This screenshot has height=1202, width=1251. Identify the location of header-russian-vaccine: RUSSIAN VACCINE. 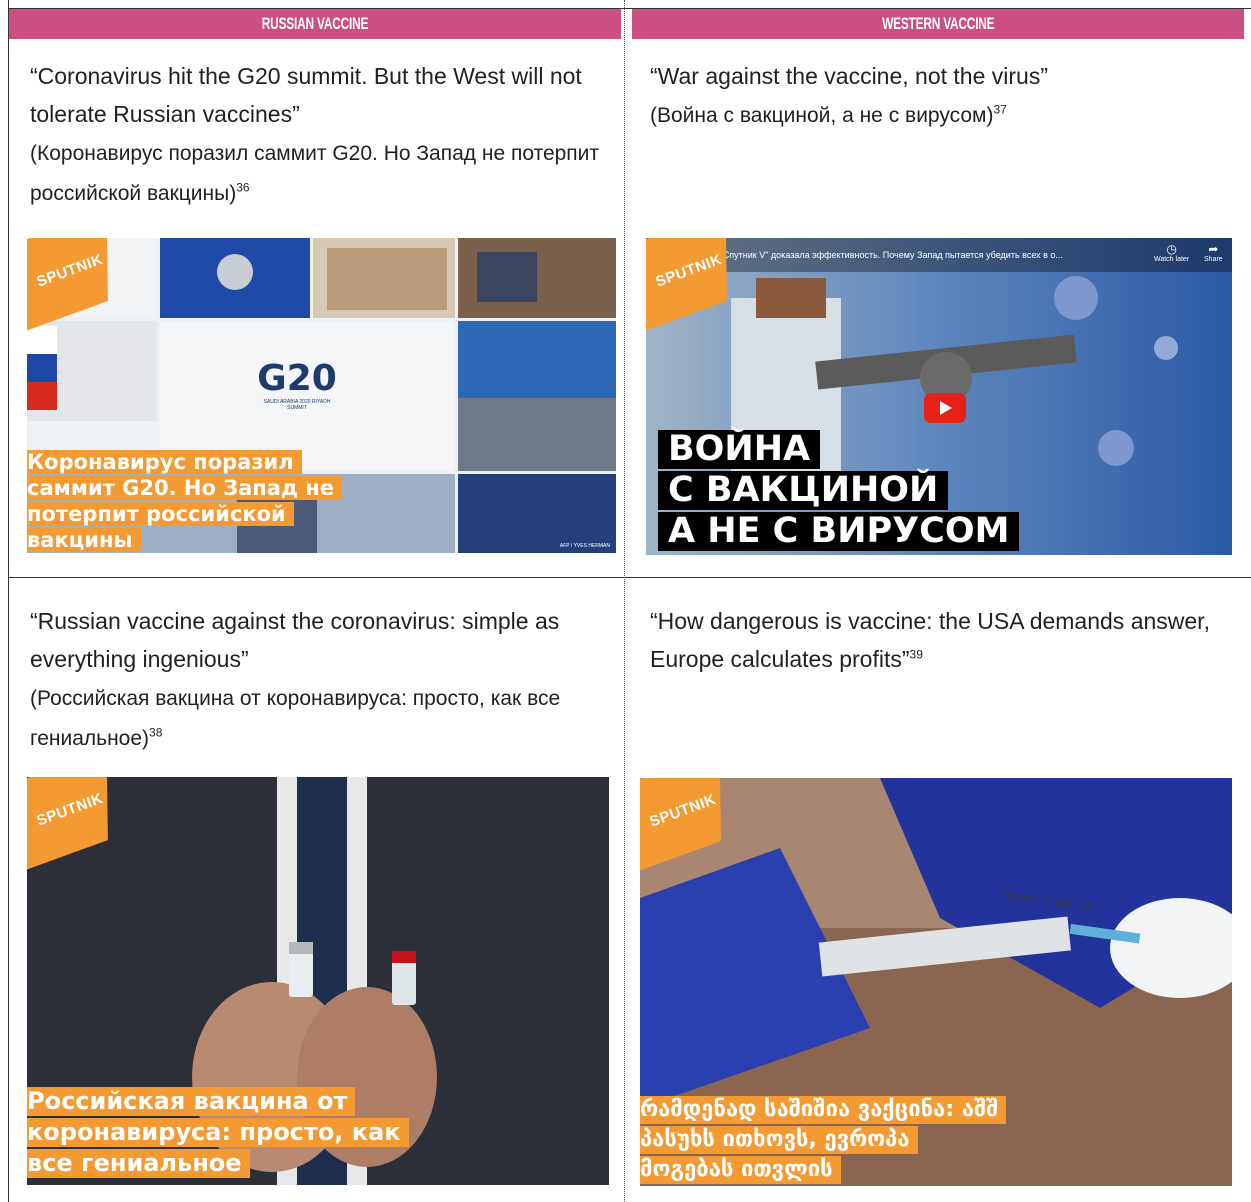
(315, 24).